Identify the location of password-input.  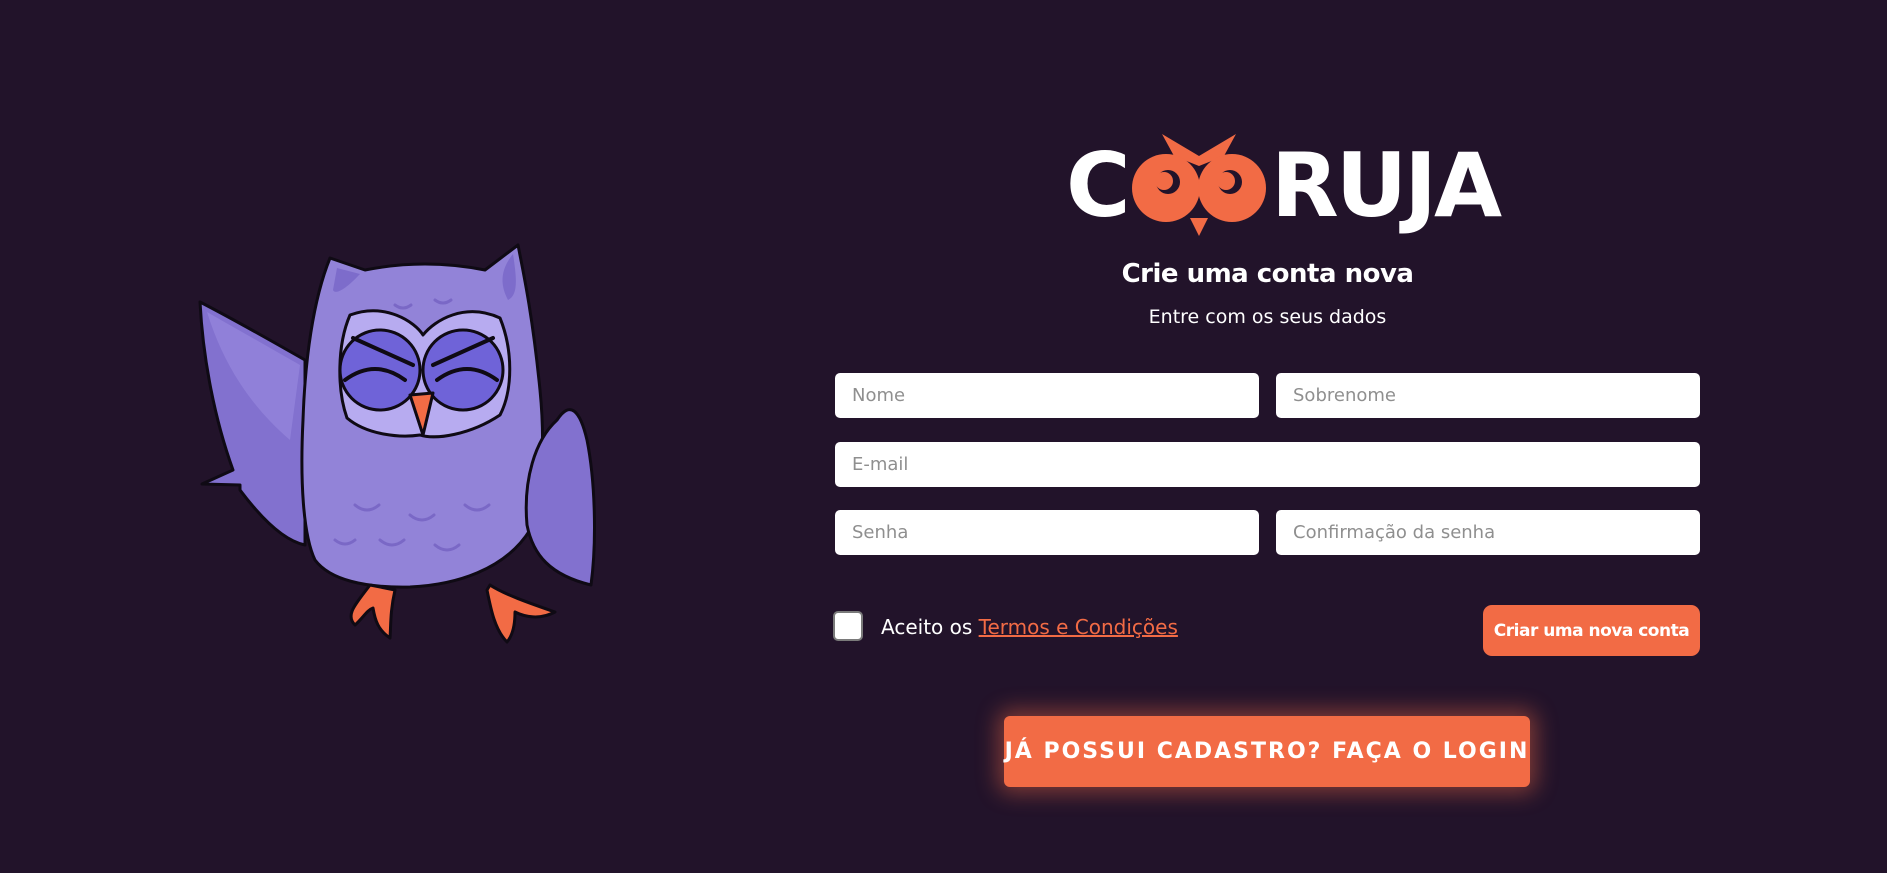
(1047, 532).